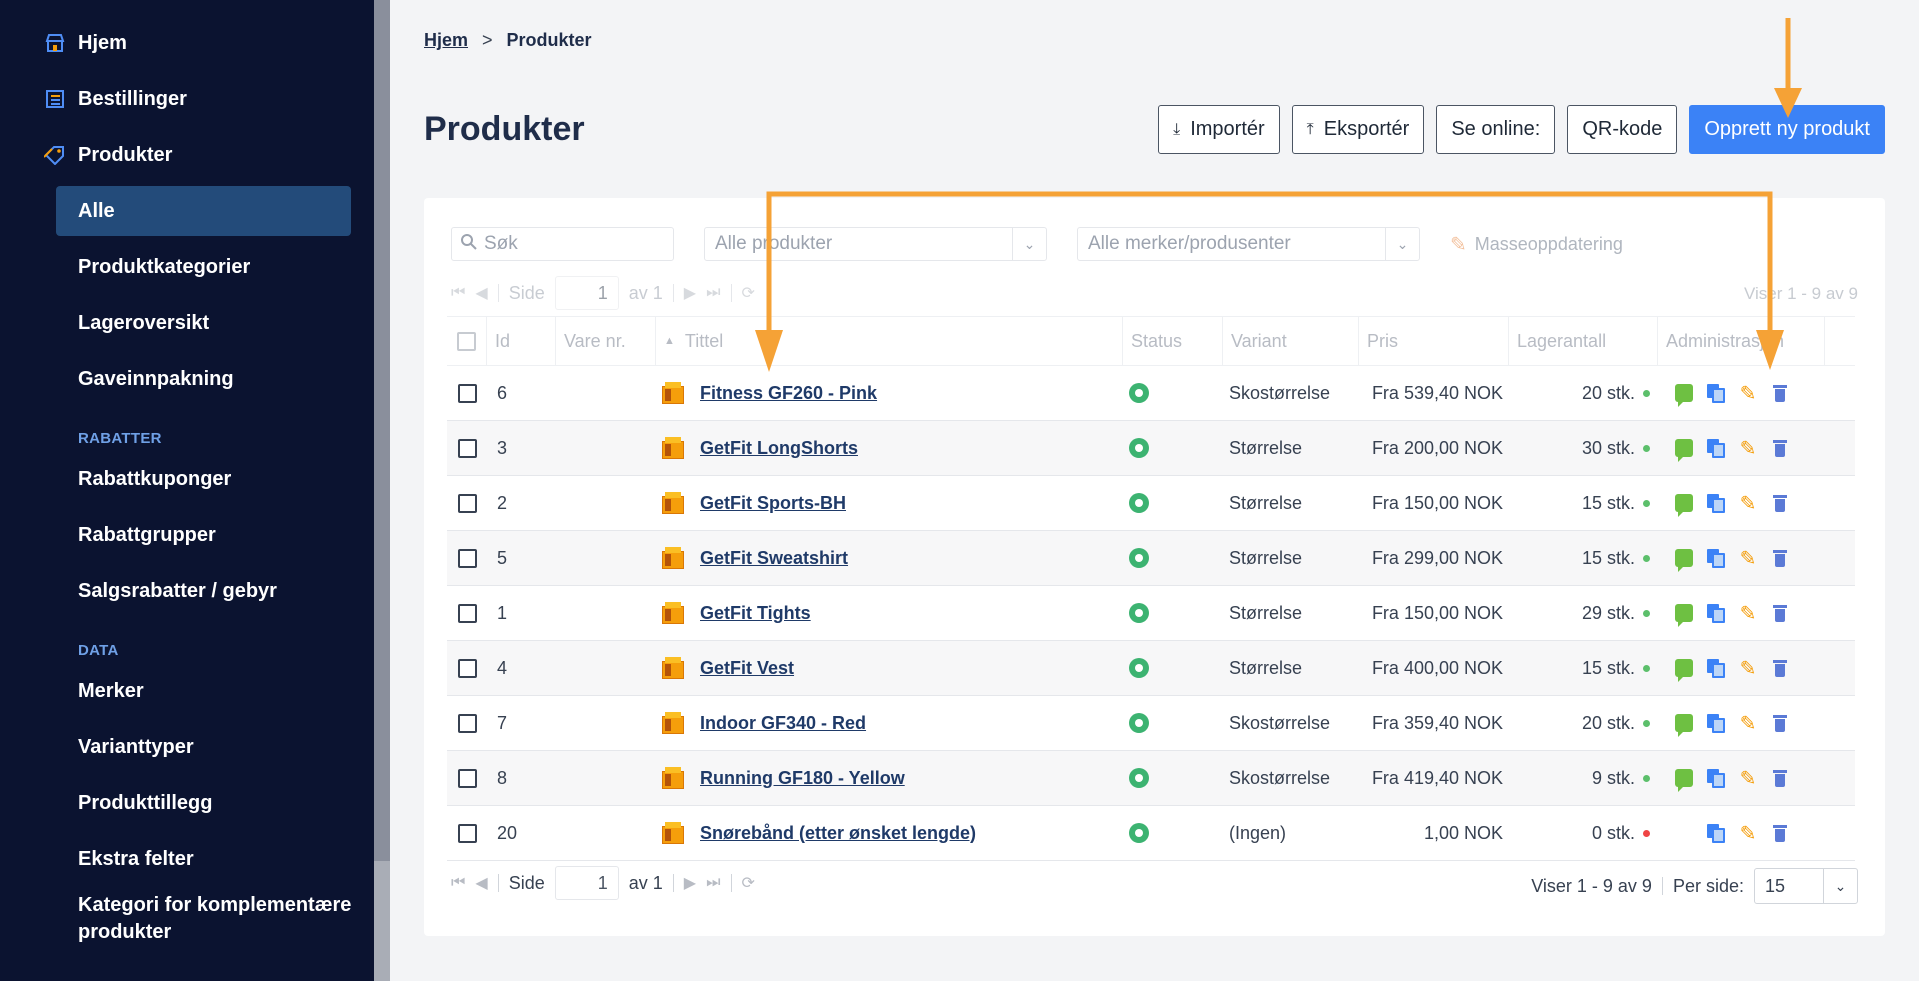 This screenshot has width=1919, height=981. I want to click on create-product-button: Opprett ny produkt, so click(1787, 129).